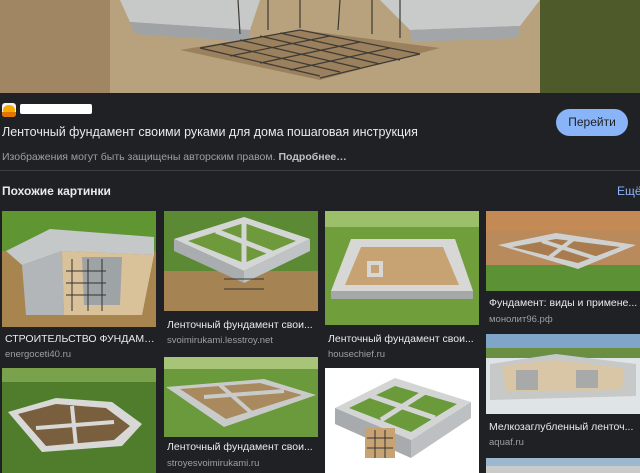  Describe the element at coordinates (592, 122) in the screenshot. I see `visit-button: Перейти` at that location.